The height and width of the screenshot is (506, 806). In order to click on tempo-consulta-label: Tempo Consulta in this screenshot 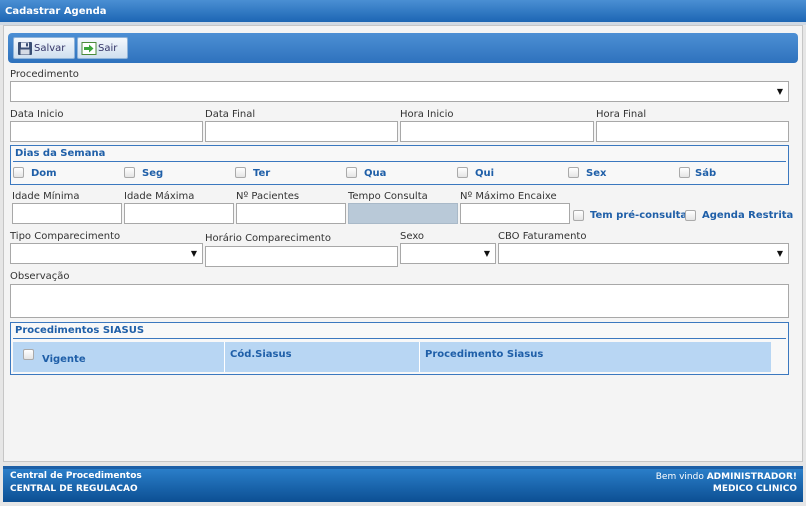, I will do `click(388, 196)`.